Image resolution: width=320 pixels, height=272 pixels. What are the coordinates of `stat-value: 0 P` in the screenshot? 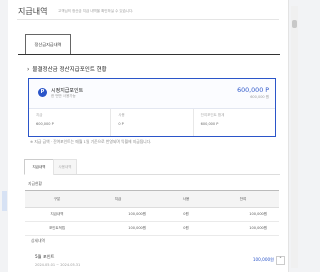 It's located at (121, 124).